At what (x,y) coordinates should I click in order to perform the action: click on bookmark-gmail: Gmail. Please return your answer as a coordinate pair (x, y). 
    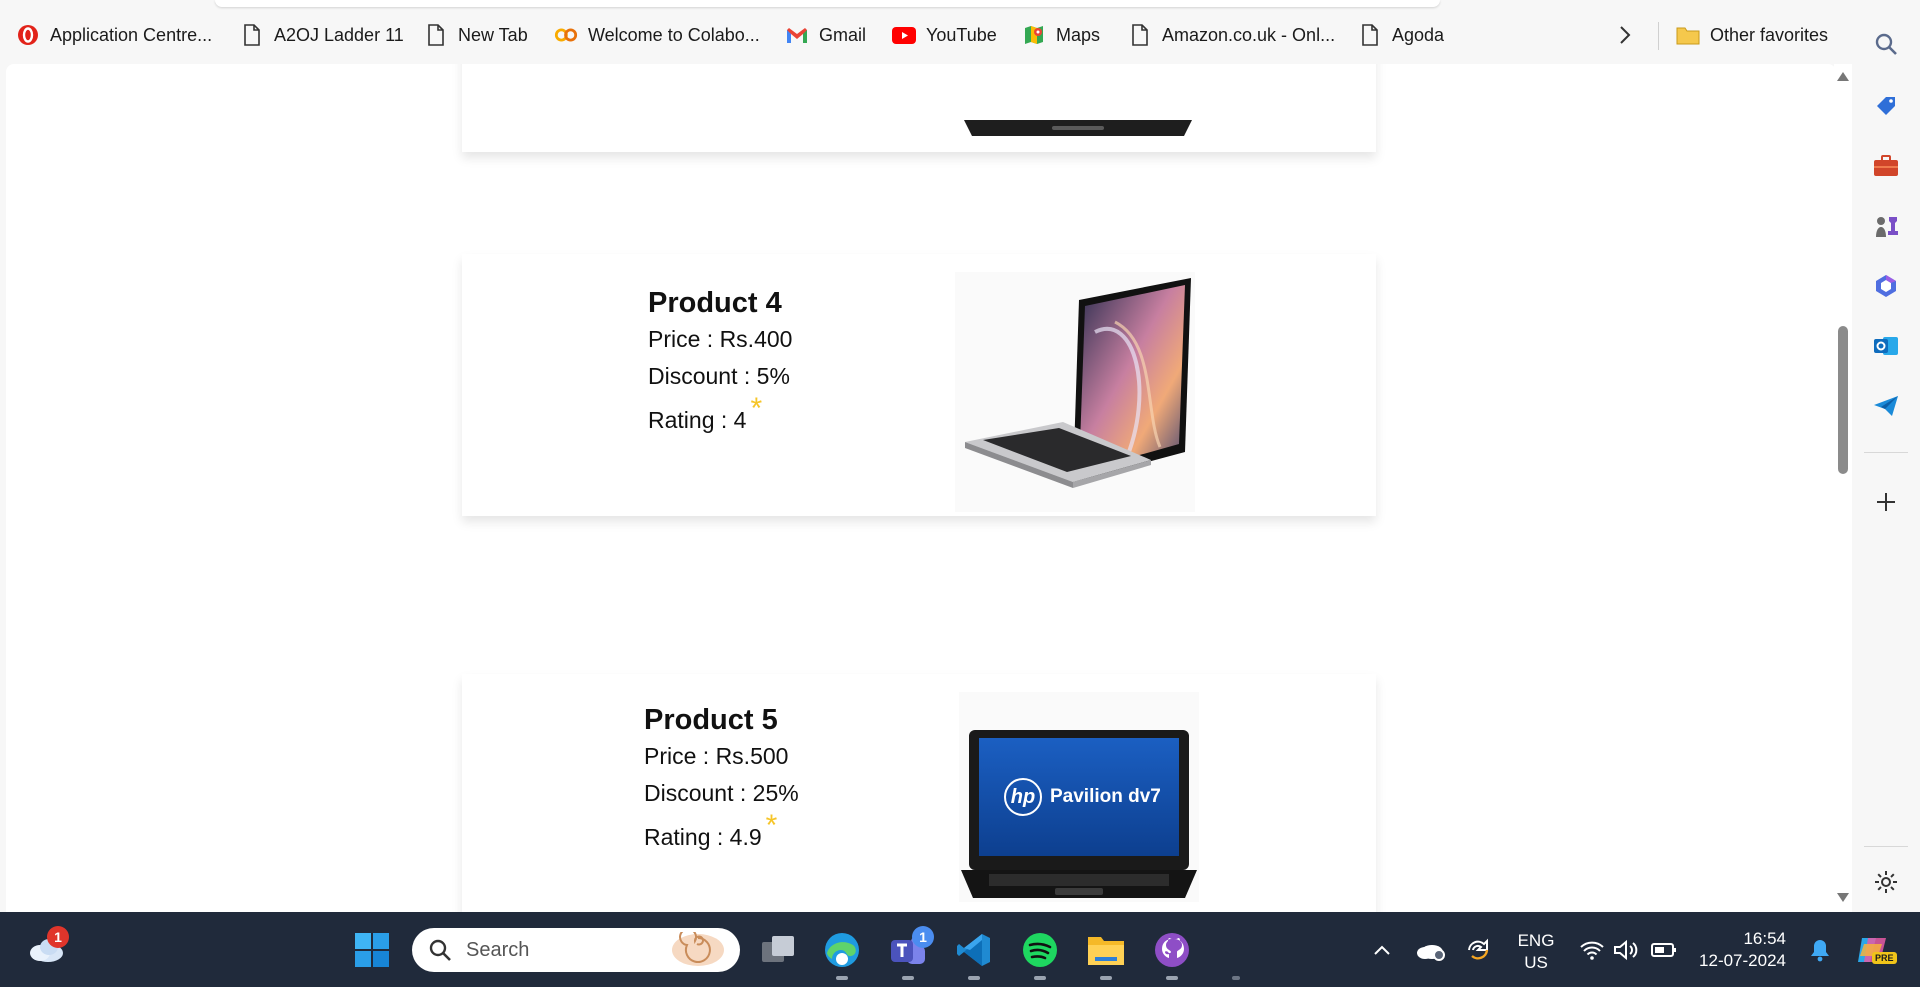
    Looking at the image, I should click on (825, 35).